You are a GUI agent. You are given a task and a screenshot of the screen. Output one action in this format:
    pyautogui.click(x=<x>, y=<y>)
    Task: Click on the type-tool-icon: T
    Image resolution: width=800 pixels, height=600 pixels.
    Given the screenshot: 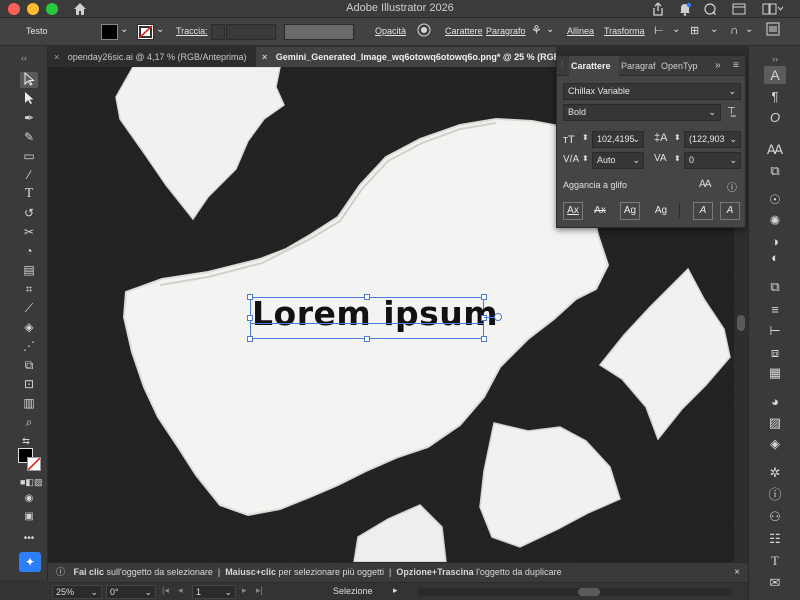 What is the action you would take?
    pyautogui.click(x=29, y=194)
    